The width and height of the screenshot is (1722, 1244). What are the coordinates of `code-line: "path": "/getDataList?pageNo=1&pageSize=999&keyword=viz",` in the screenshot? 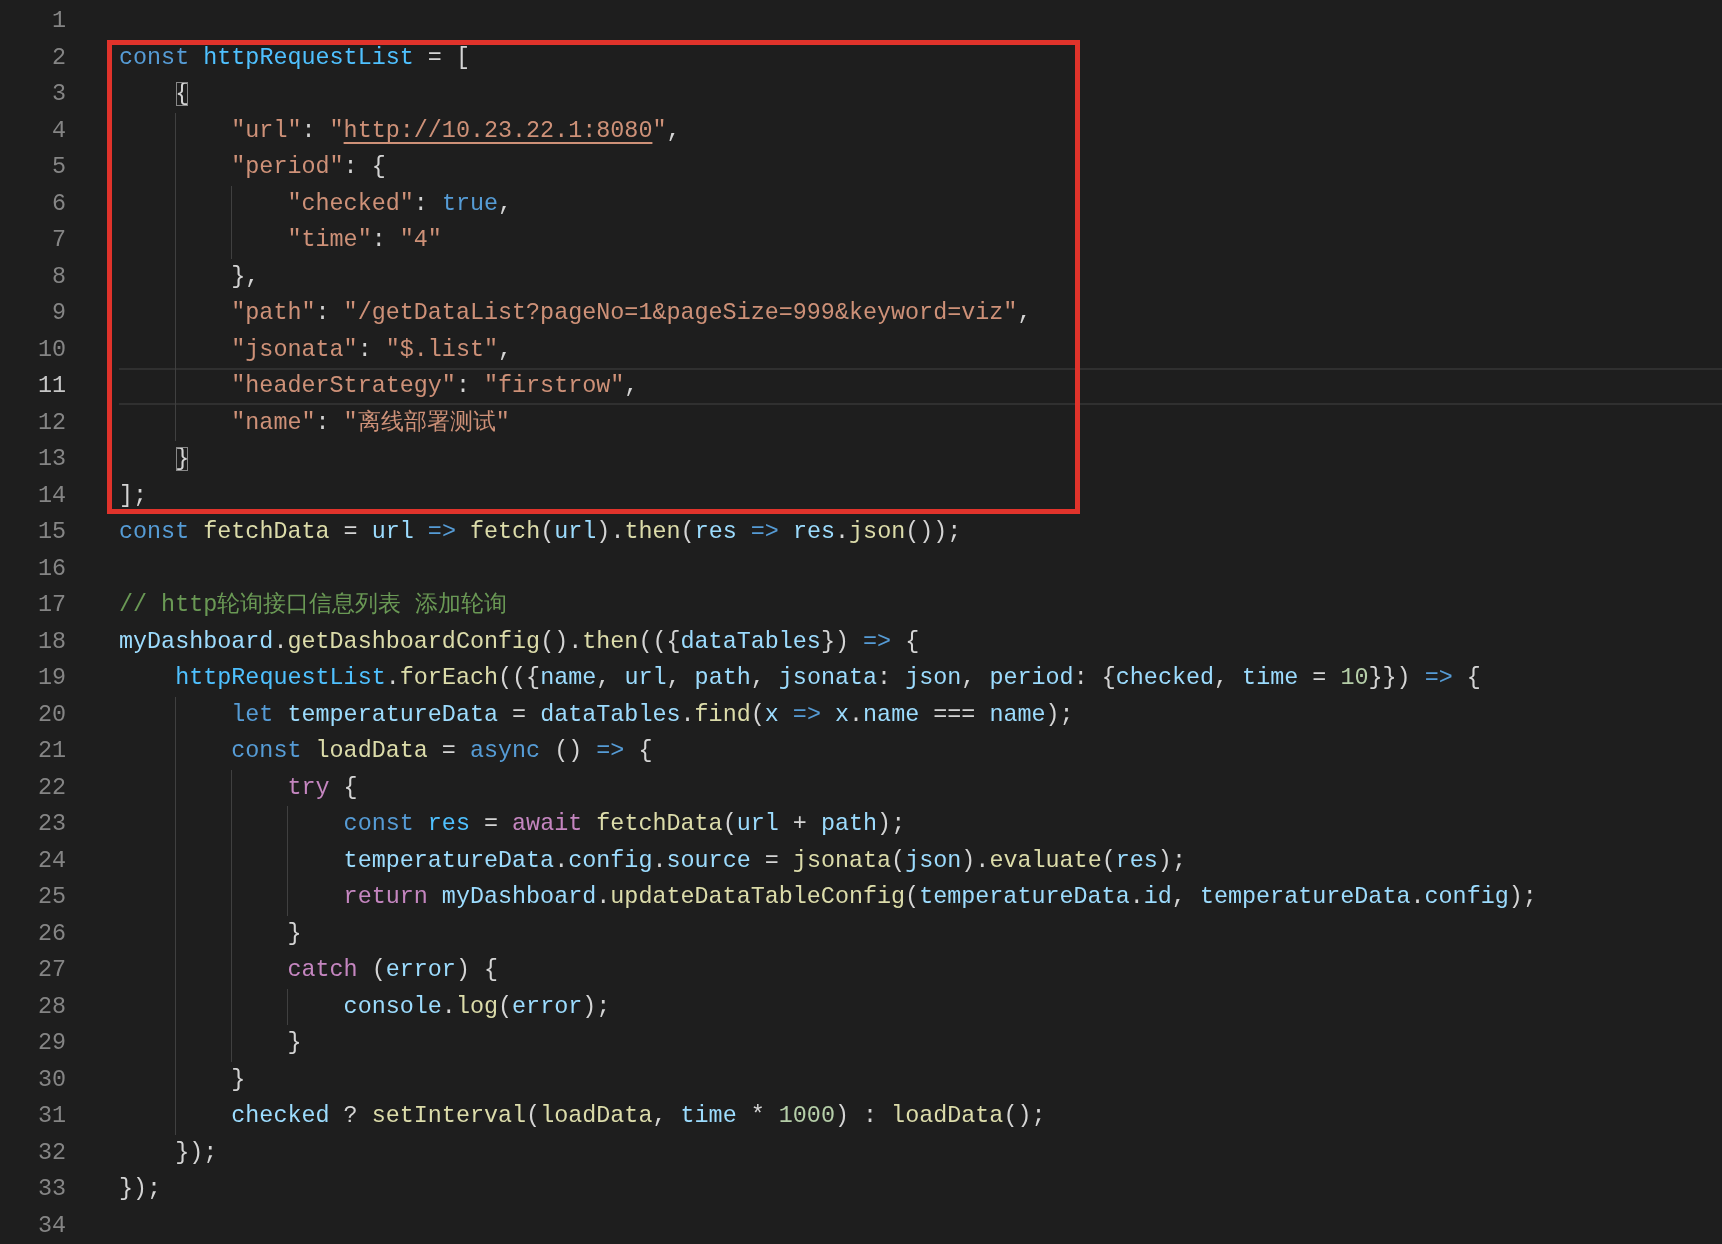 It's located at (631, 313).